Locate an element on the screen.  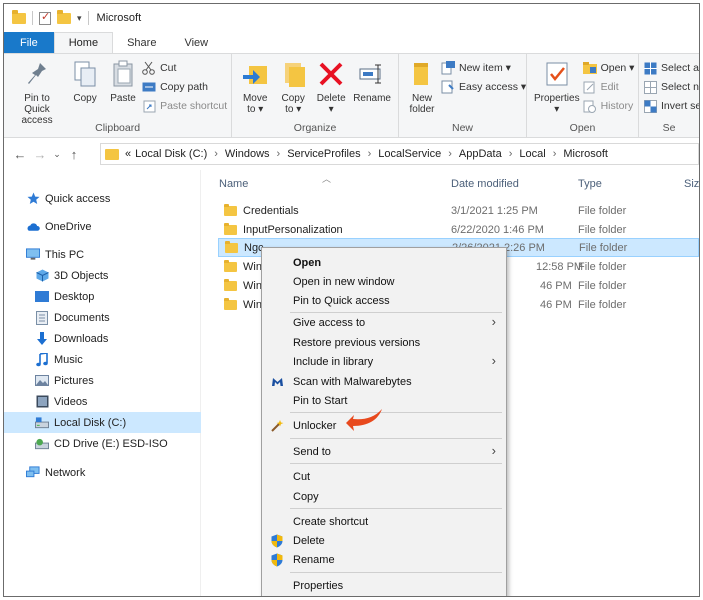
network-icon is located at coordinates (33, 472).